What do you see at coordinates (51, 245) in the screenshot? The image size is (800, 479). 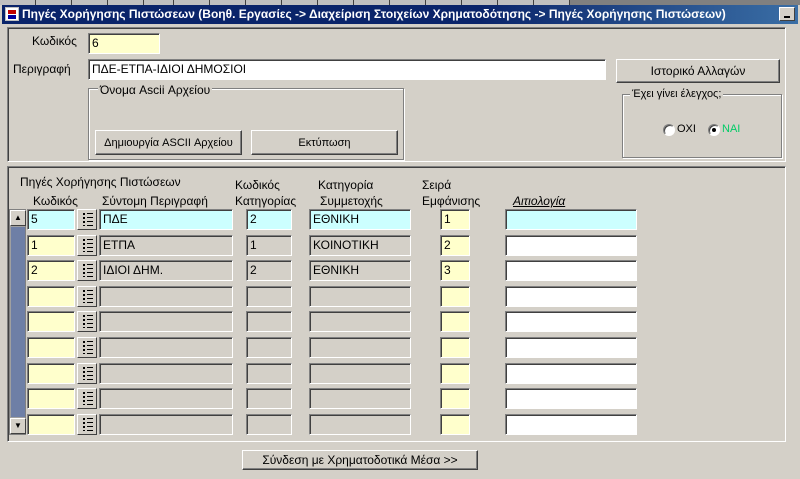 I see `cell-code: 1` at bounding box center [51, 245].